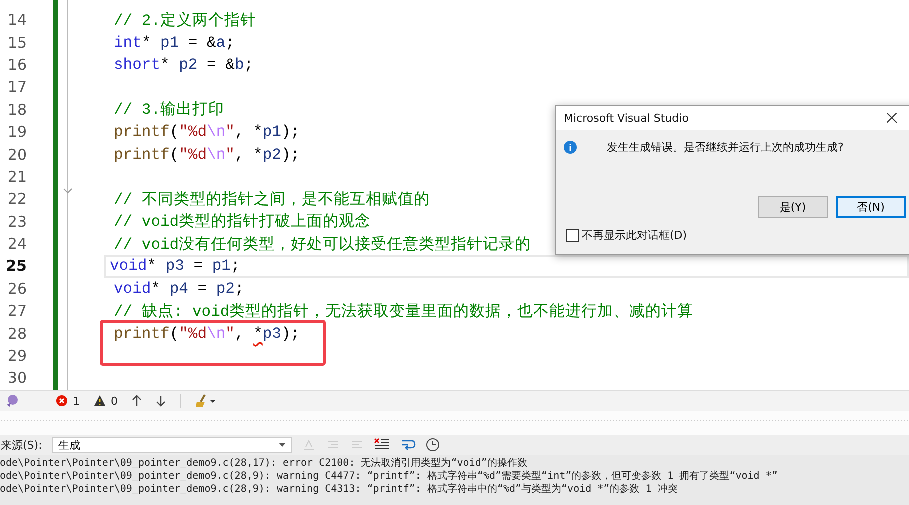  What do you see at coordinates (339, 489) in the screenshot?
I see `output-line: ode\Pointer\Pointer\09_pointer_demo9.c(28,9): warning C4313: “printf”: 格式字符串中的“%d”与类型为“void *”的参数 1 冲突` at bounding box center [339, 489].